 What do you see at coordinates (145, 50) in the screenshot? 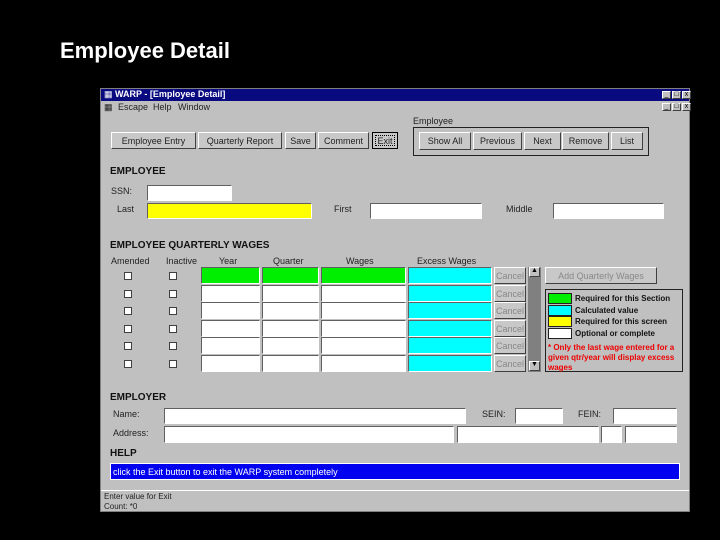
I see `slide-title: Employee Detail` at bounding box center [145, 50].